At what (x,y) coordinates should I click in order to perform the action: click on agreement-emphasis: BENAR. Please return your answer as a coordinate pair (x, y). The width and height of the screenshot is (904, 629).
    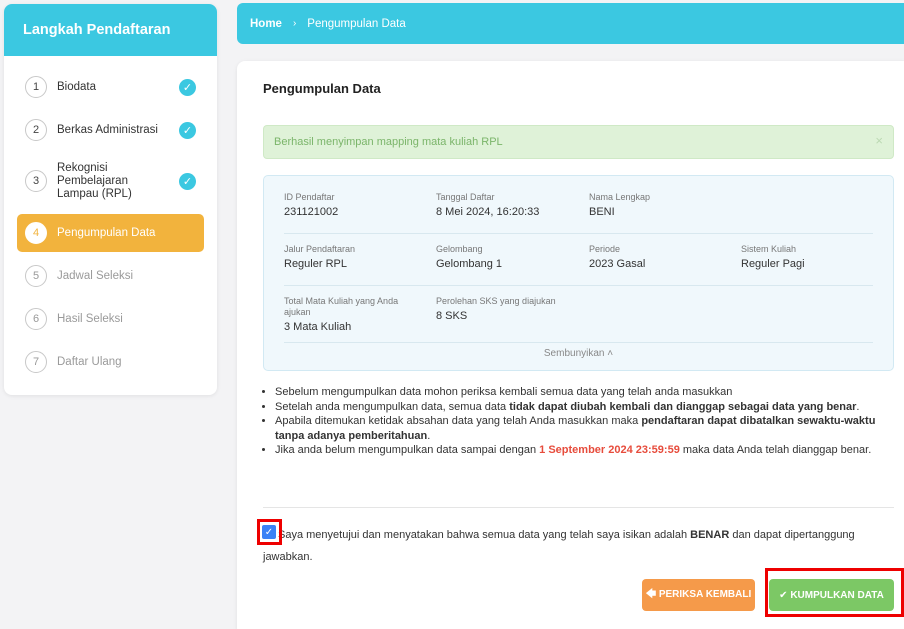
    Looking at the image, I should click on (710, 535).